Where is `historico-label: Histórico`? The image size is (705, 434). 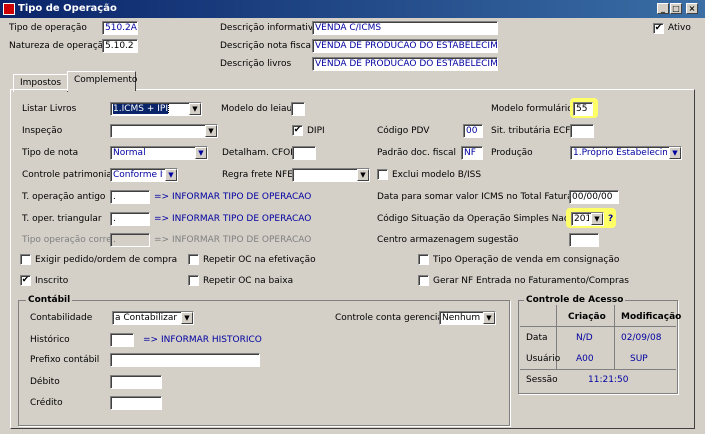
historico-label: Histórico is located at coordinates (50, 340).